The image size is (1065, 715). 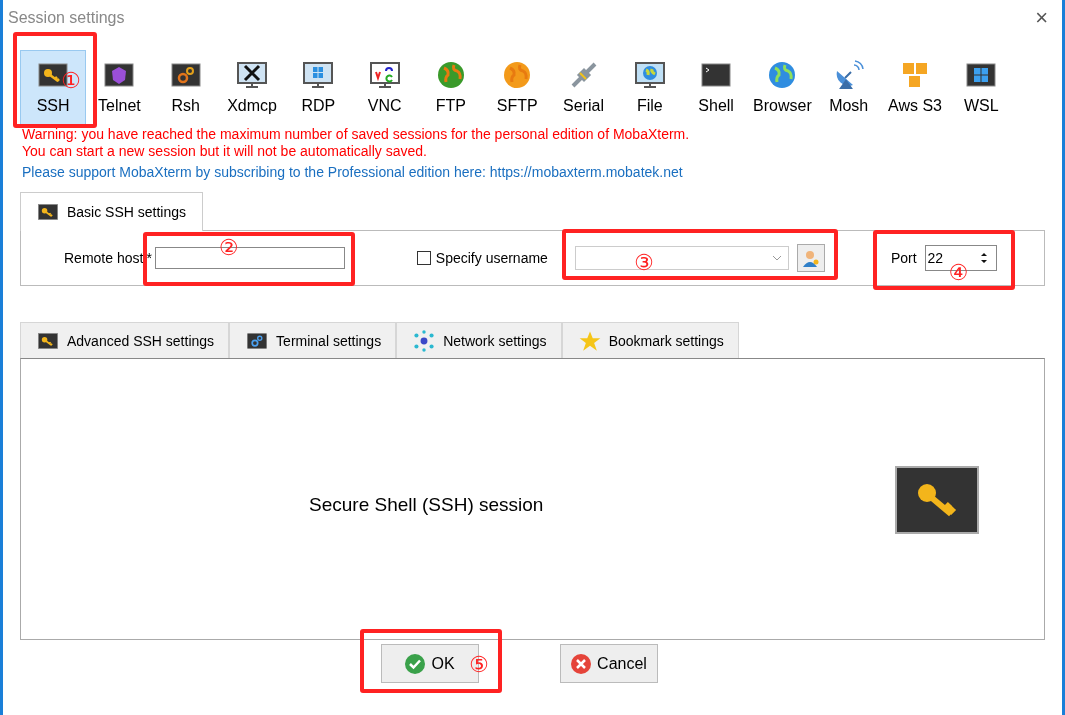 What do you see at coordinates (451, 87) in the screenshot?
I see `session-type-button: FTP` at bounding box center [451, 87].